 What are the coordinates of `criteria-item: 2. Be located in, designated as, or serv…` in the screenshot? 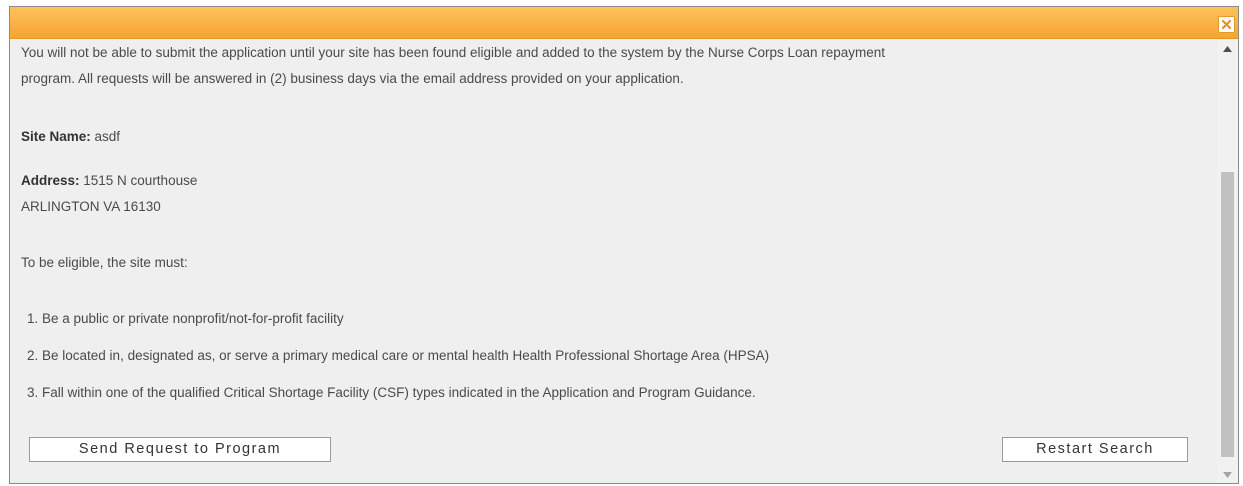 It's located at (398, 355).